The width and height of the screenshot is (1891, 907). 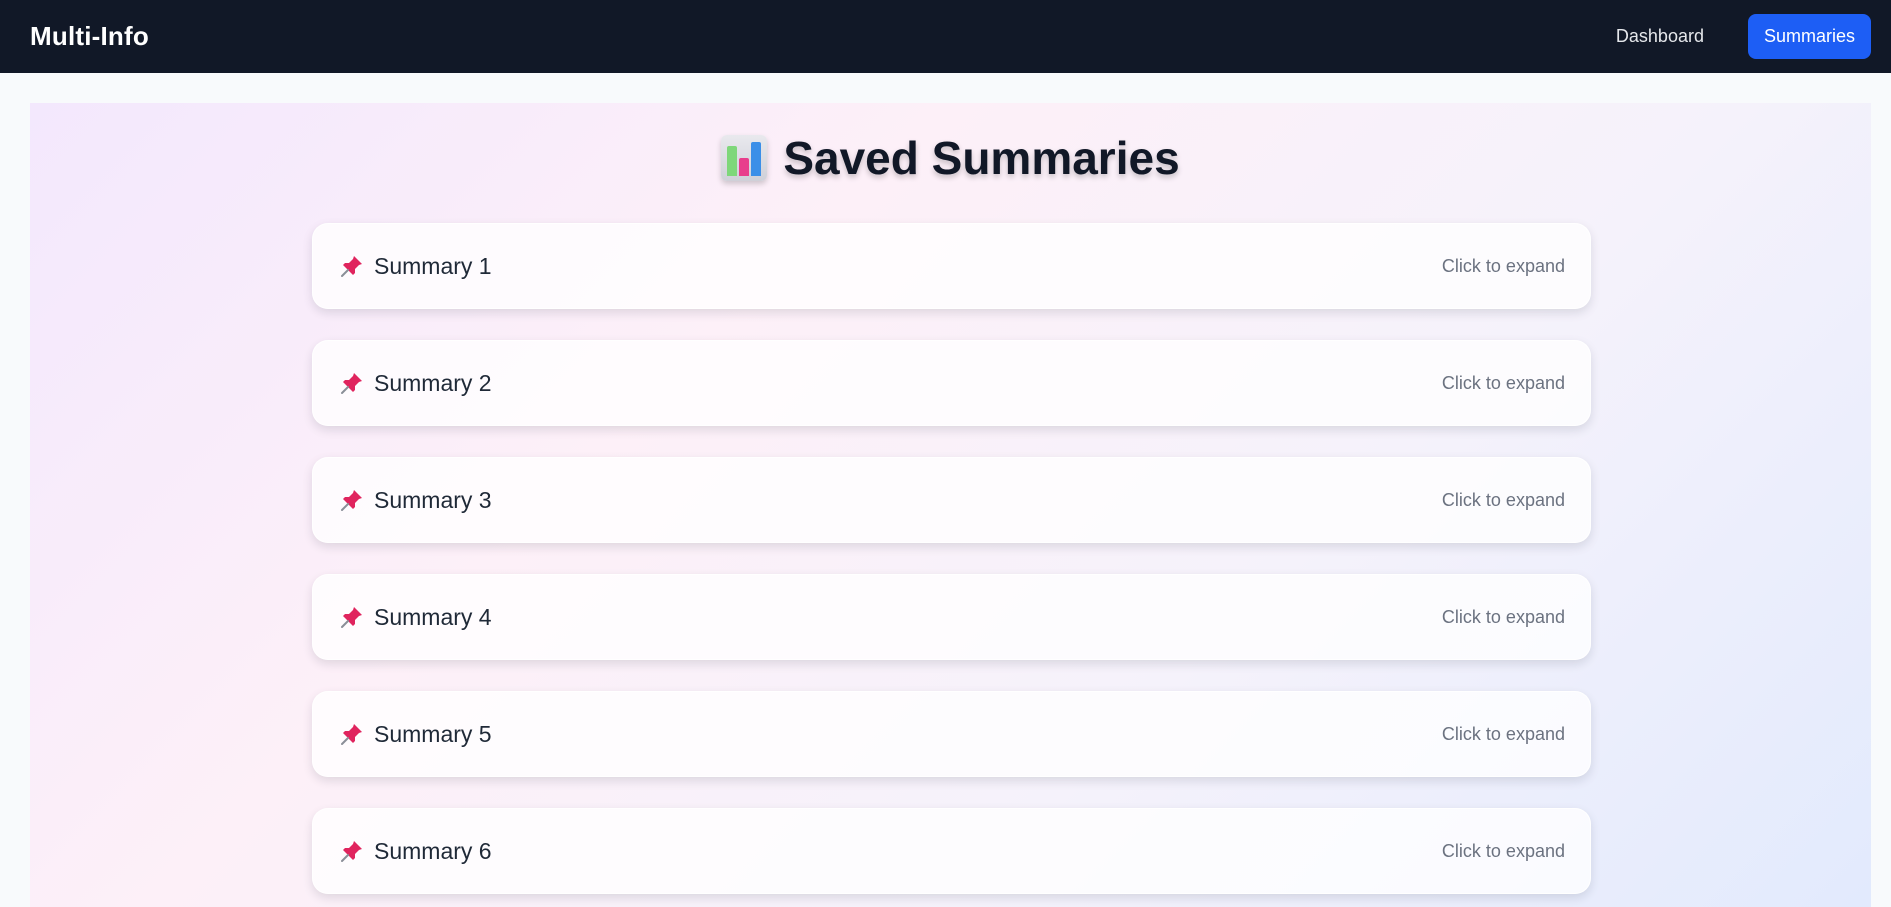 What do you see at coordinates (744, 158) in the screenshot?
I see `bar-chart-icon` at bounding box center [744, 158].